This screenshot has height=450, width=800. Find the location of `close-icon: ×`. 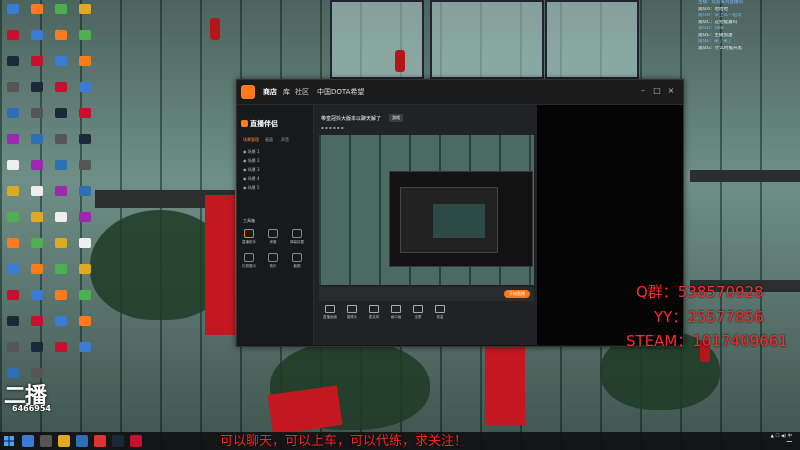

close-icon: × is located at coordinates (671, 91).